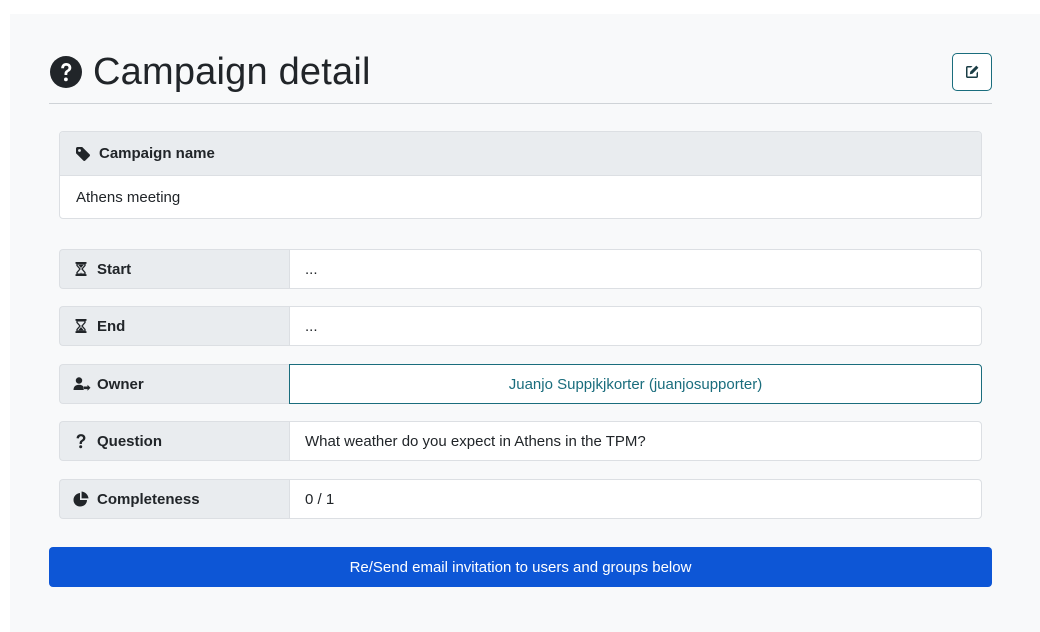 The image size is (1040, 632). I want to click on pie-chart-icon, so click(81, 499).